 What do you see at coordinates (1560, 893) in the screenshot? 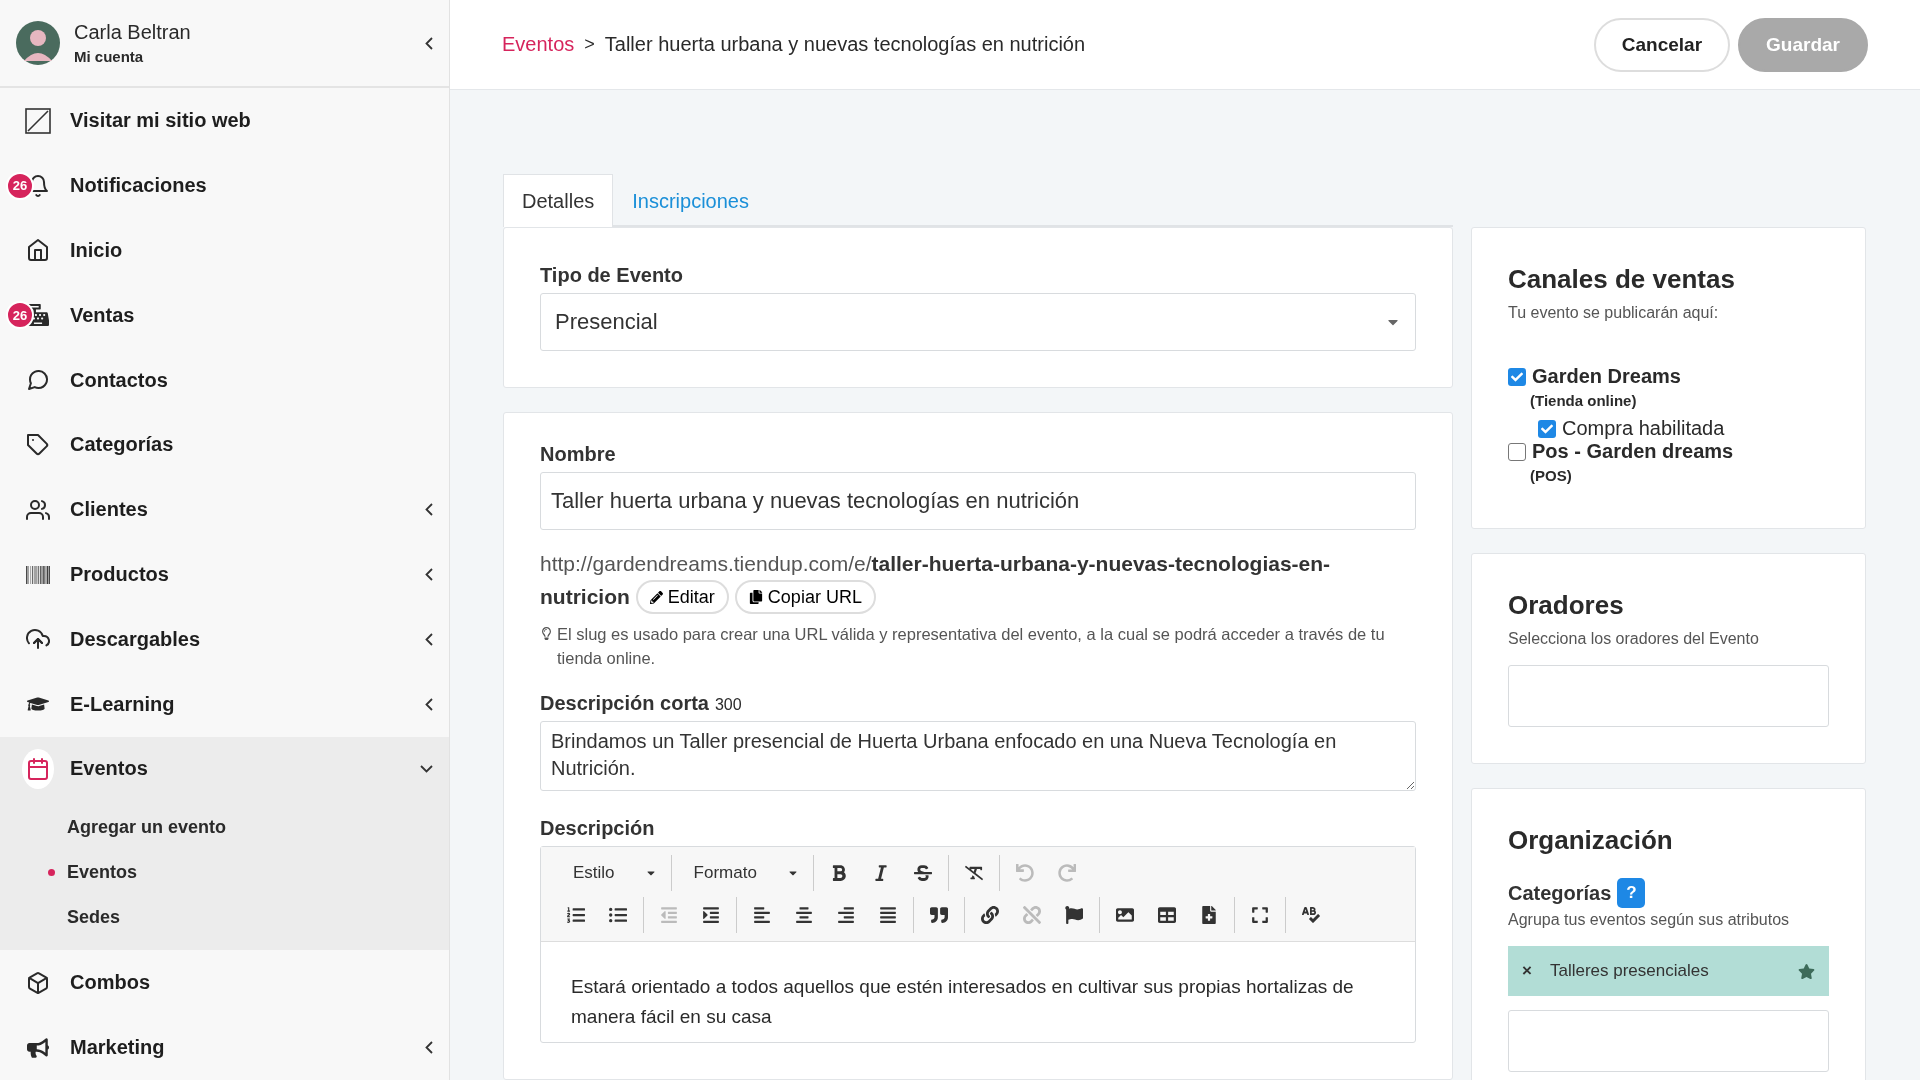
I see `field-label: Categorías` at bounding box center [1560, 893].